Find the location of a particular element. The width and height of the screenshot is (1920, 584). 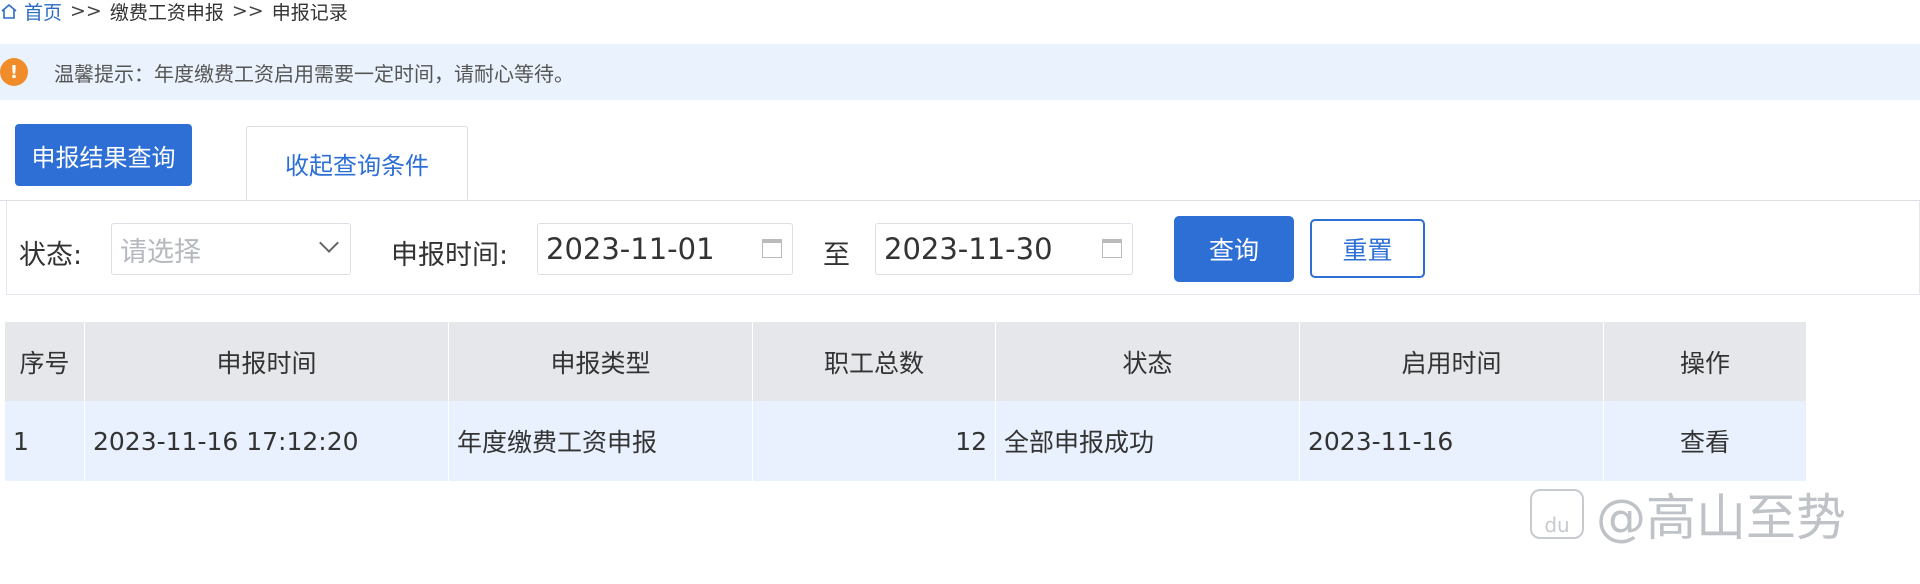

watermark-text: @高山至势 is located at coordinates (1721, 518).